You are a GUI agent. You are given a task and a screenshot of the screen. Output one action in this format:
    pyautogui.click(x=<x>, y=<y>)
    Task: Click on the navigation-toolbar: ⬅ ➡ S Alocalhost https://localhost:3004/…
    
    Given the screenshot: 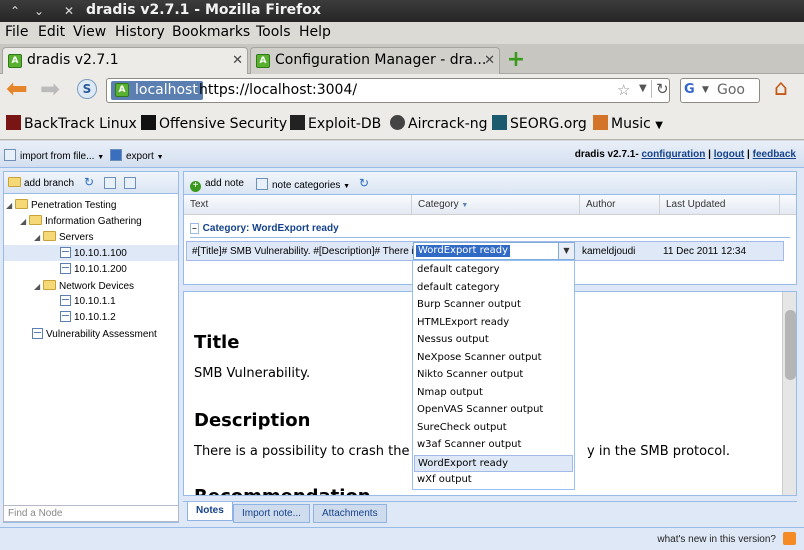 What is the action you would take?
    pyautogui.click(x=402, y=91)
    